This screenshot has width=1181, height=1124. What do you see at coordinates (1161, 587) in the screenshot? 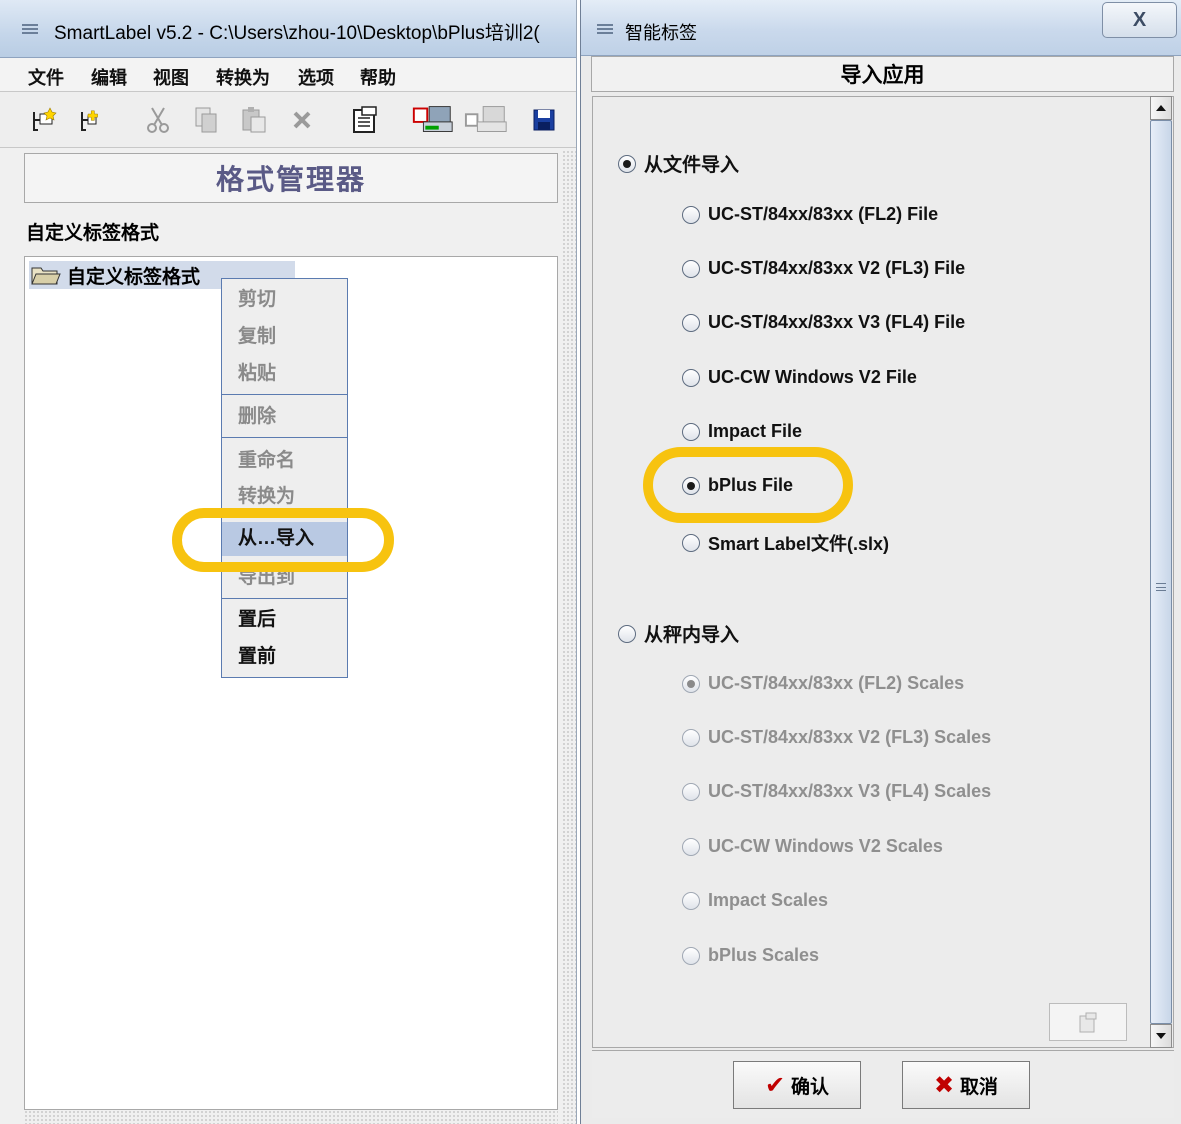
I see `grip-icon` at bounding box center [1161, 587].